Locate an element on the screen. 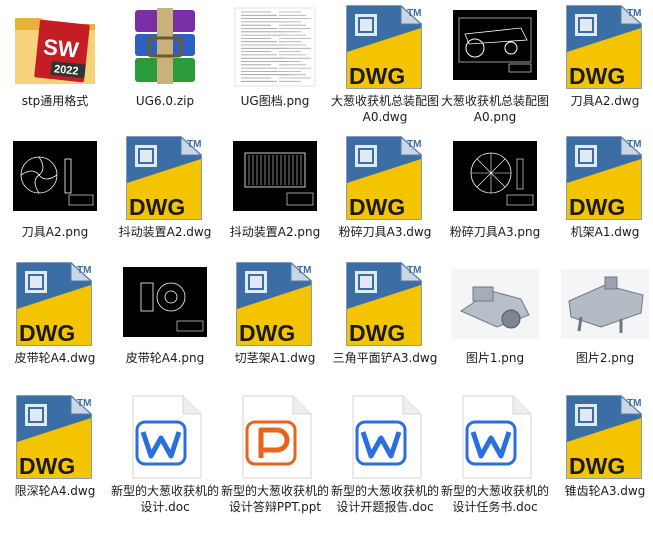 The width and height of the screenshot is (653, 543). file-item-ppt1: 新型的大葱收获机的设计答辩PPT.ppt is located at coordinates (275, 452).